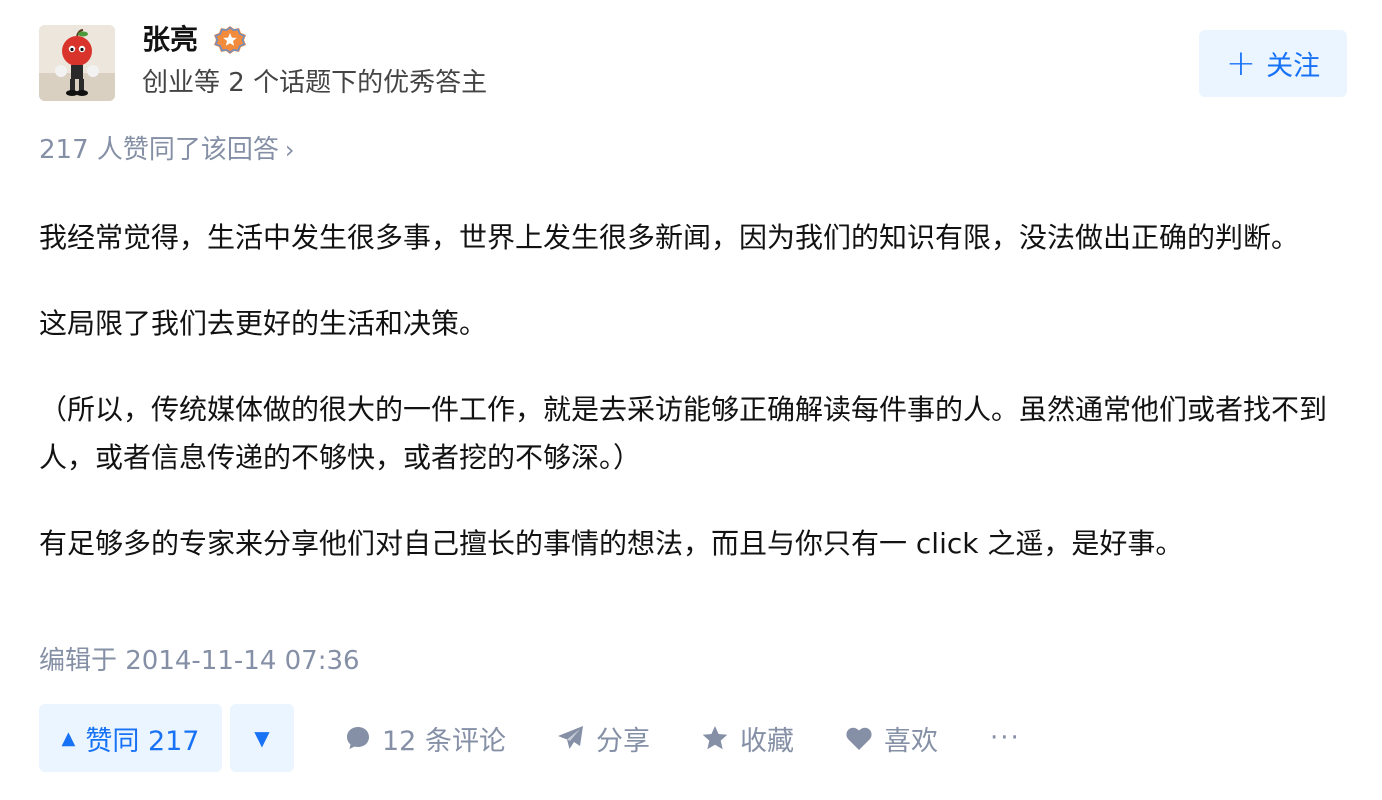 The height and width of the screenshot is (800, 1382). What do you see at coordinates (622, 741) in the screenshot?
I see `share-label: 分享` at bounding box center [622, 741].